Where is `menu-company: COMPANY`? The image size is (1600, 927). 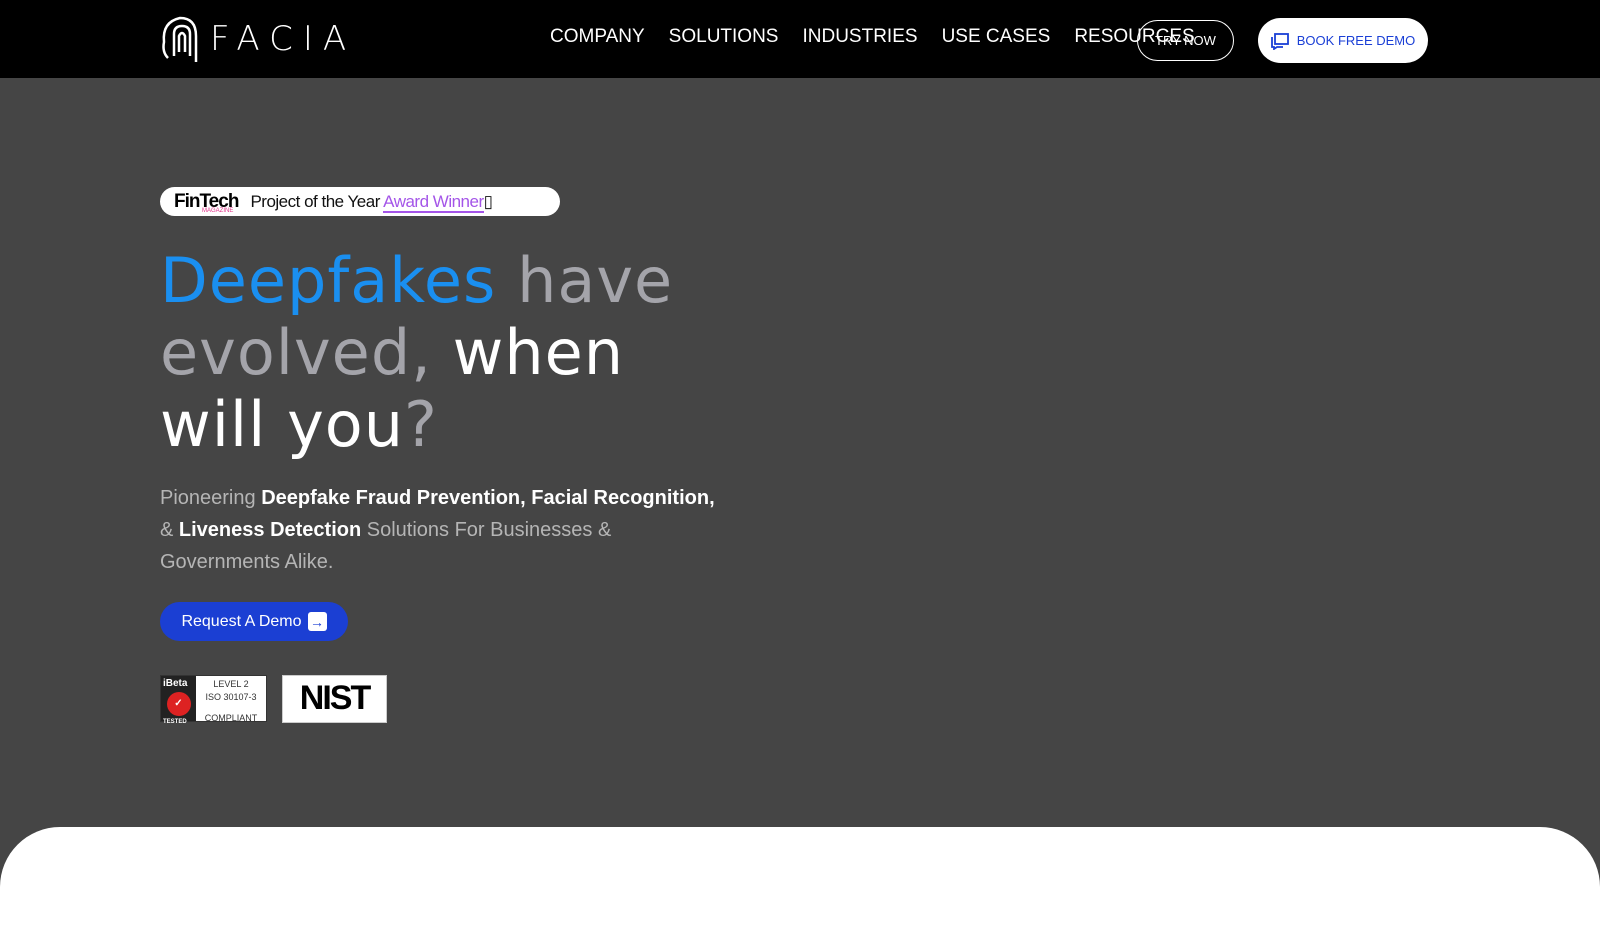
menu-company: COMPANY is located at coordinates (597, 37).